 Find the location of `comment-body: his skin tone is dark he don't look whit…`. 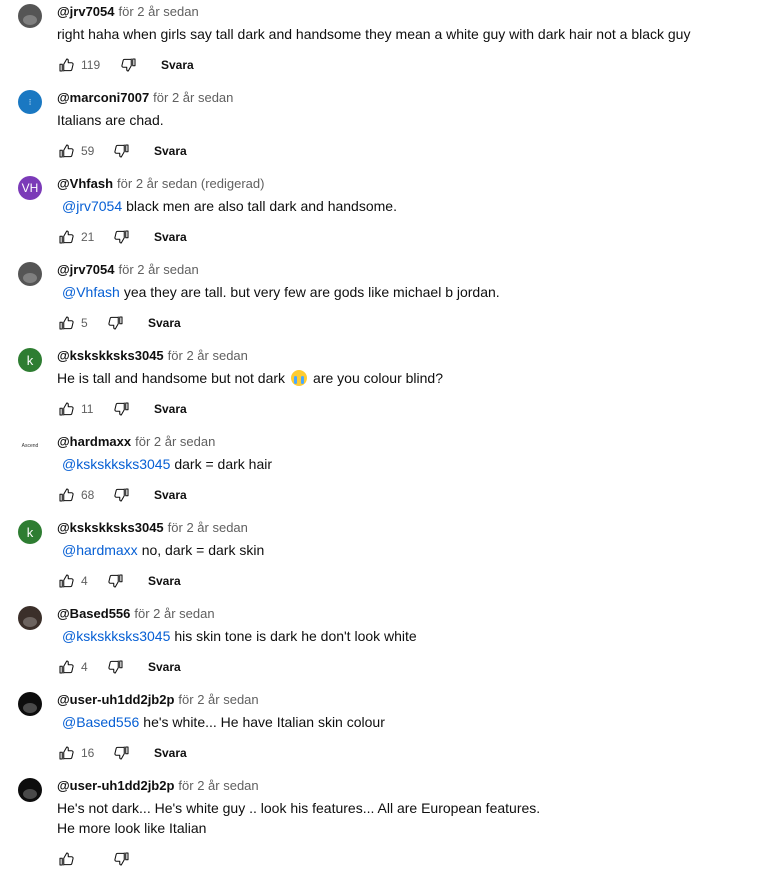

comment-body: his skin tone is dark he don't look whit… is located at coordinates (295, 636).